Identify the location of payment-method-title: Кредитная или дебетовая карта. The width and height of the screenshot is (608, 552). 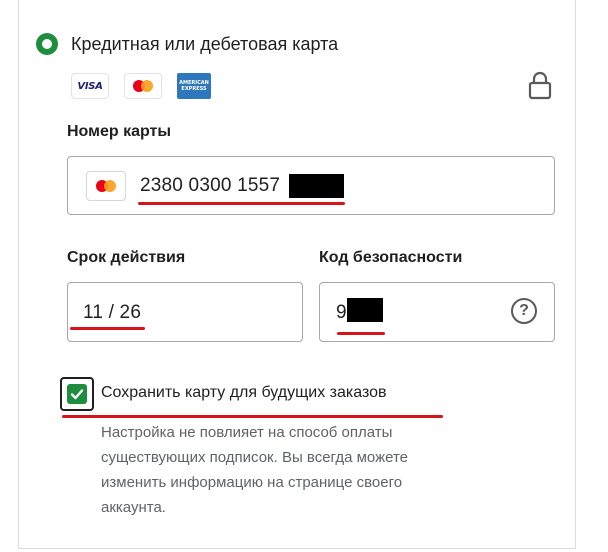
(205, 44).